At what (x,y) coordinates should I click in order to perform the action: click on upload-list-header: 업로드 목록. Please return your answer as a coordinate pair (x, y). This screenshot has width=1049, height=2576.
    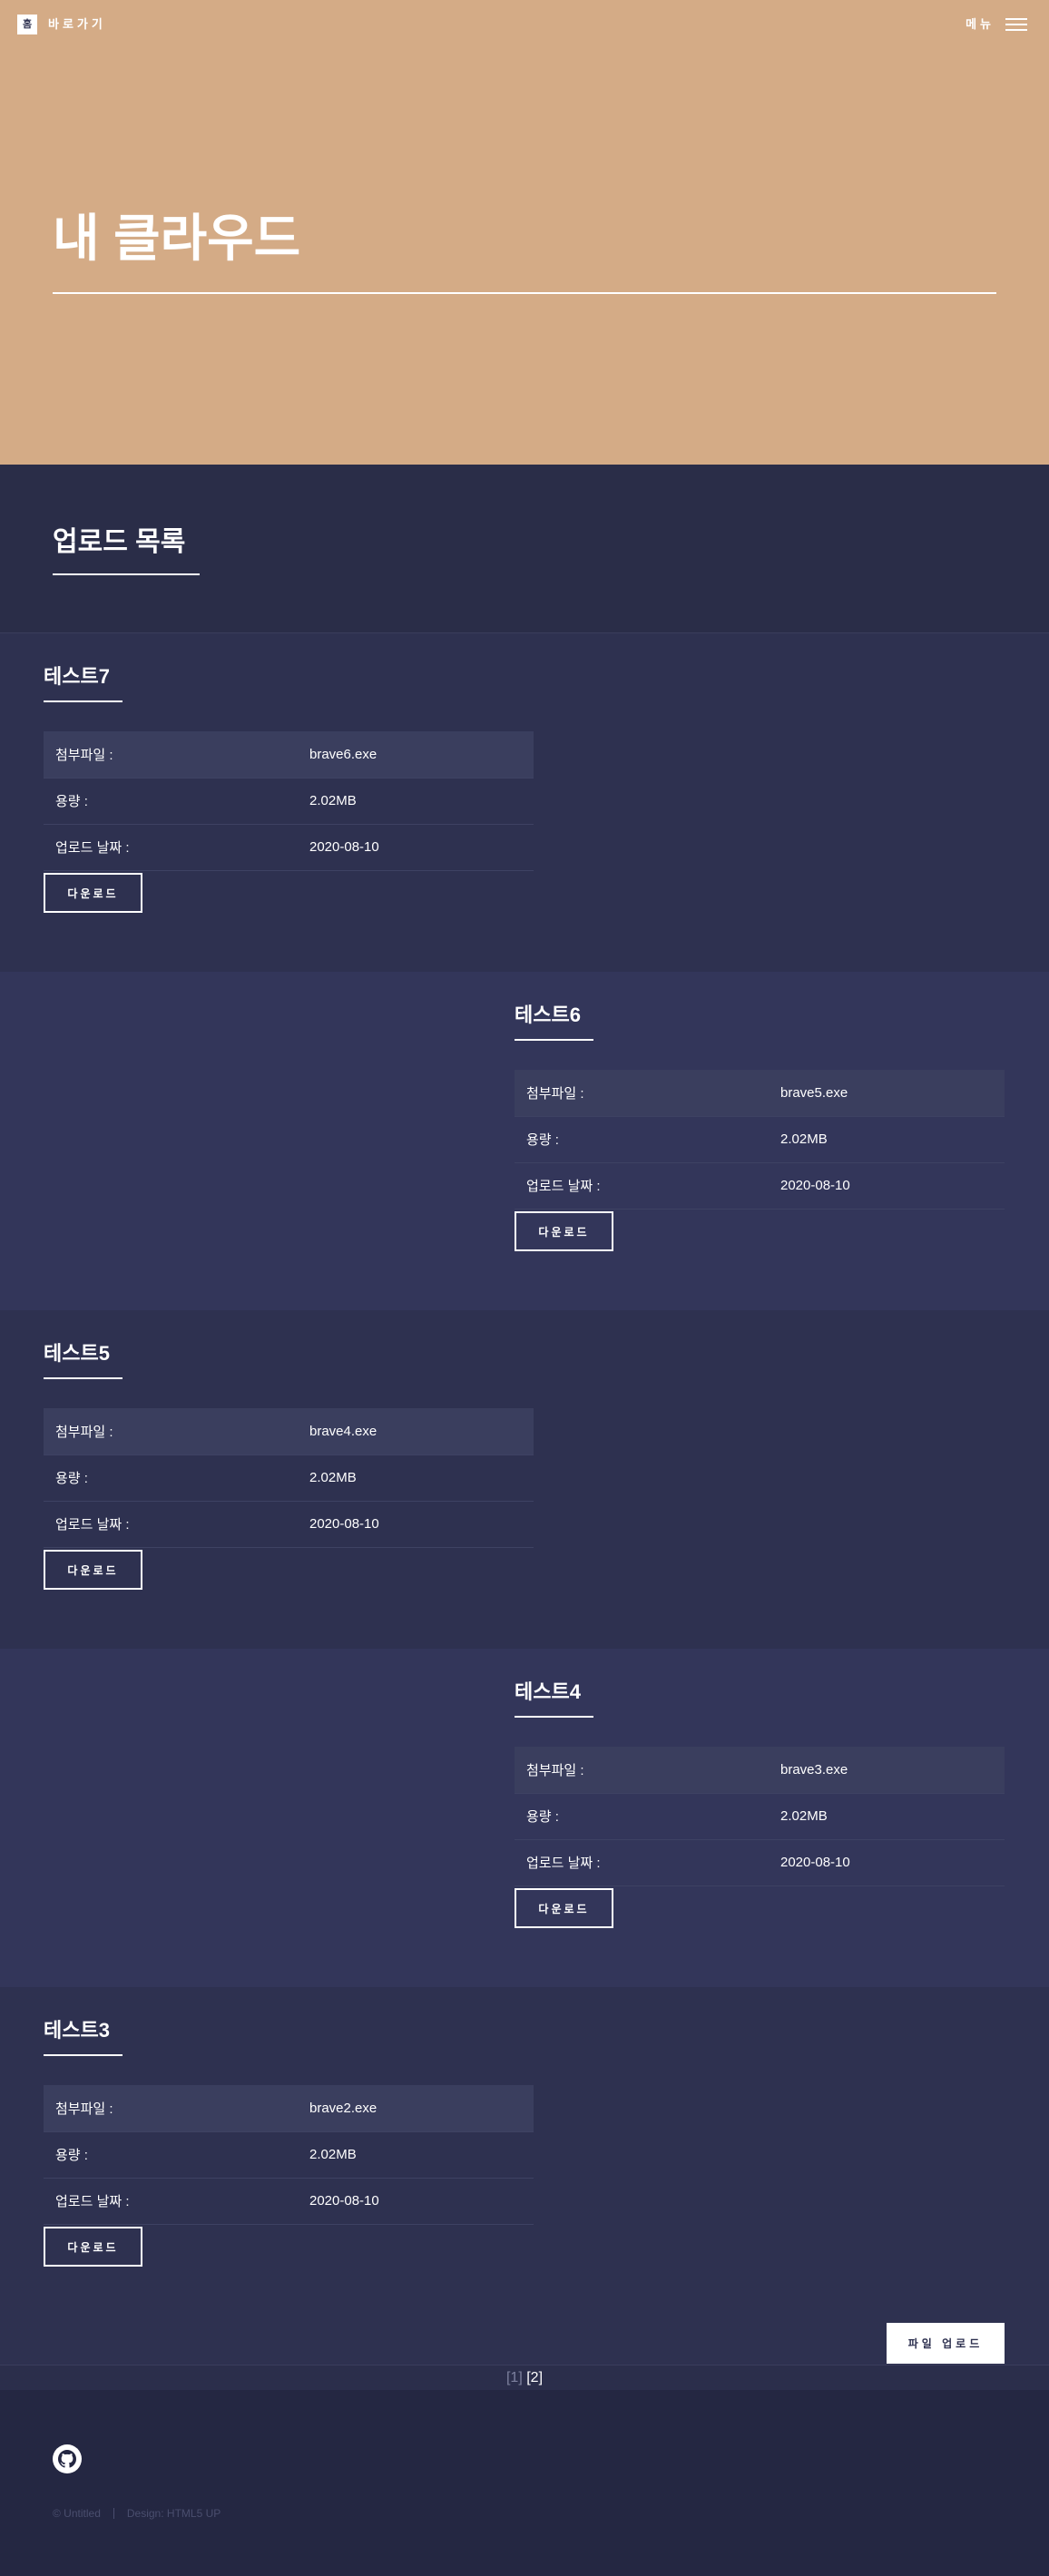
    Looking at the image, I should click on (524, 549).